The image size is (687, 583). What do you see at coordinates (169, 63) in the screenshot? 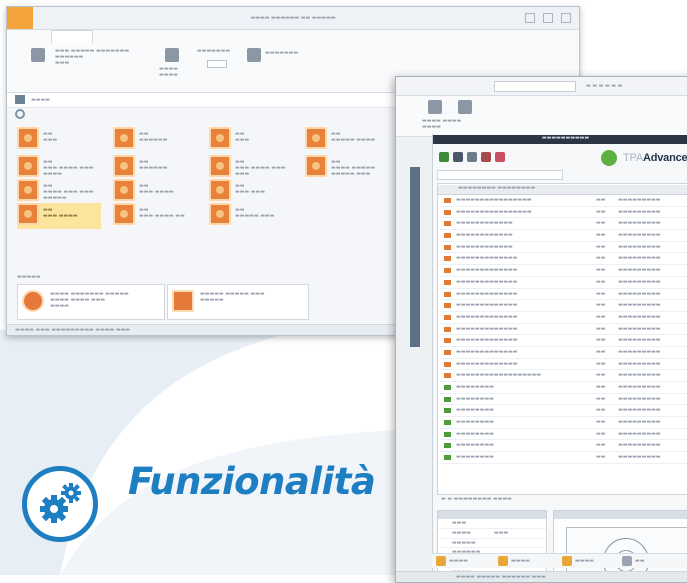
I see `ribbon-group-2: ▬▬▬▬ ▬▬▬▬` at bounding box center [169, 63].